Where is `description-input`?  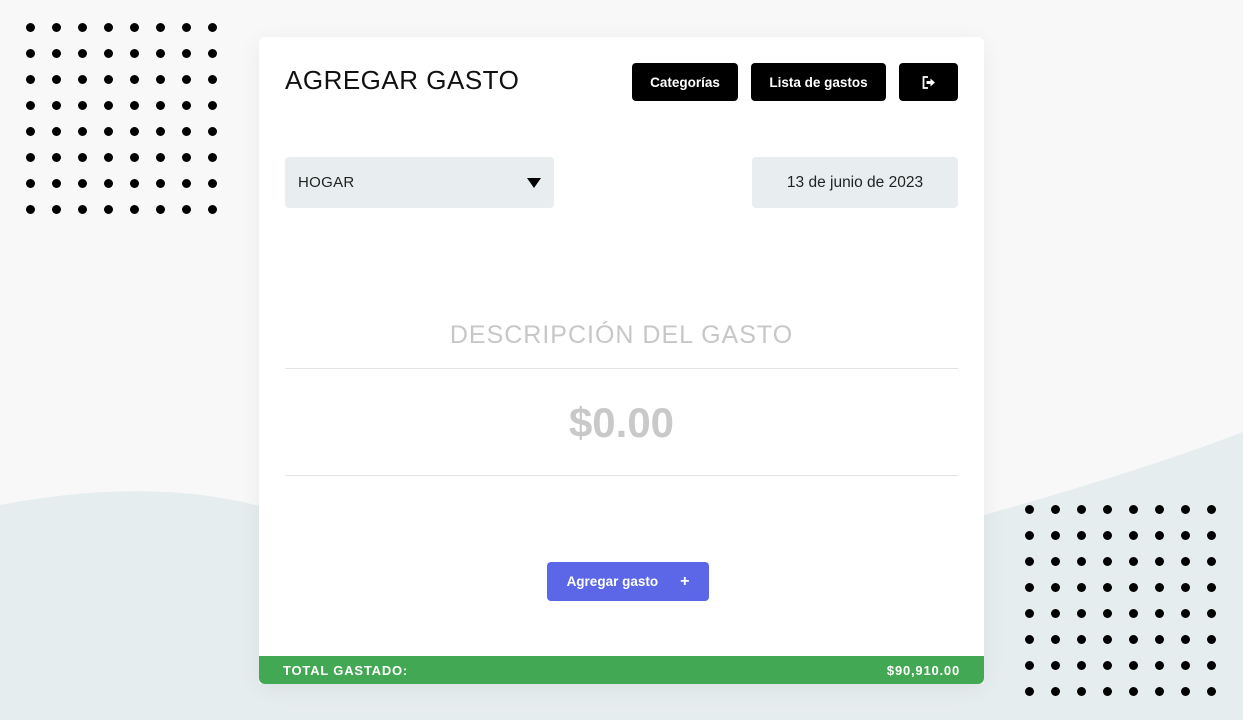
description-input is located at coordinates (621, 335).